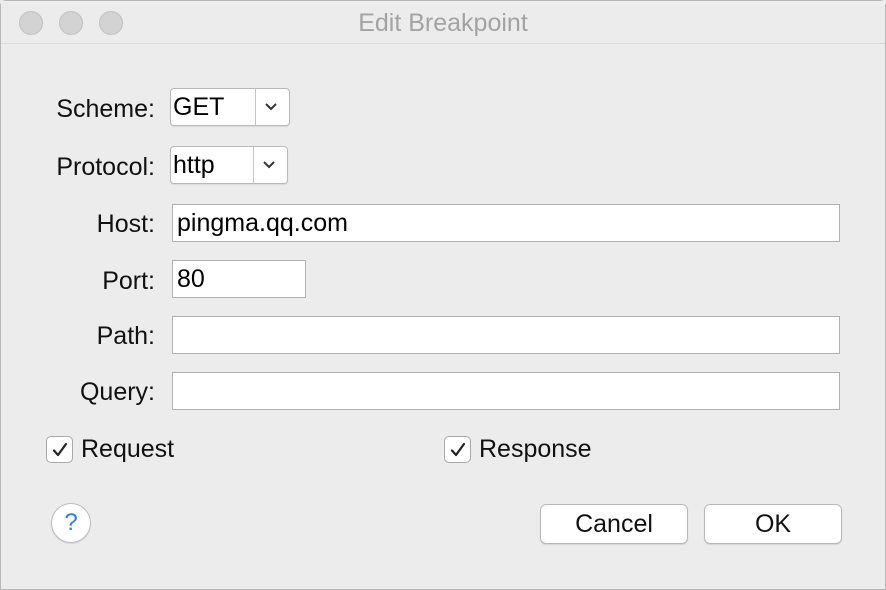 The image size is (886, 590). Describe the element at coordinates (71, 523) in the screenshot. I see `help-button: ?` at that location.